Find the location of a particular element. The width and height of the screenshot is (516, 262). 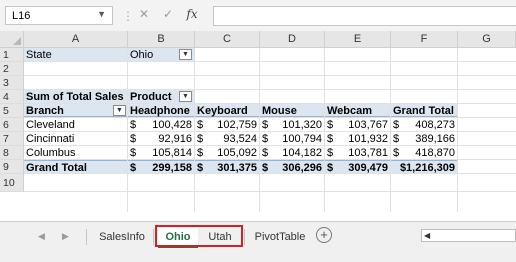

branch-cell: Cincinnati is located at coordinates (75, 139).